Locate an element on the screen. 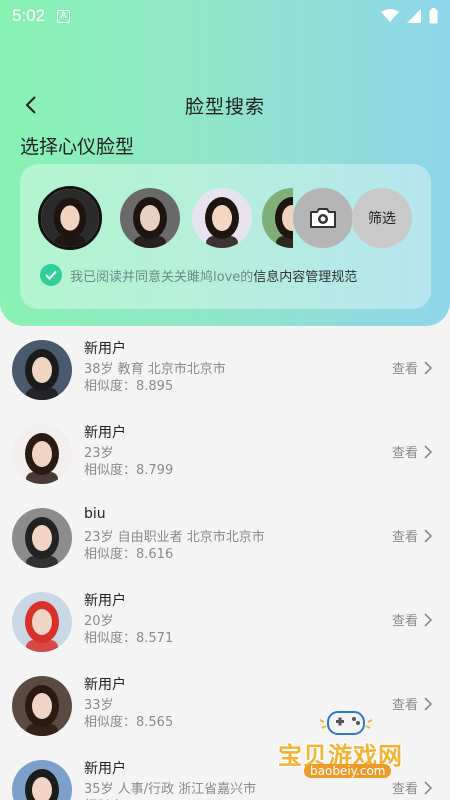 Image resolution: width=450 pixels, height=800 pixels. app-notification-icon: A is located at coordinates (64, 16).